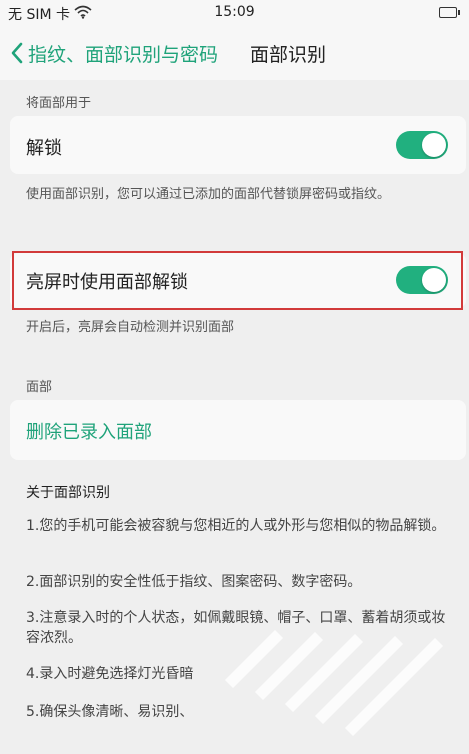 The image size is (469, 754). What do you see at coordinates (194, 582) in the screenshot?
I see `about-item-2: 2.面部识别的安全性低于指纹、图案密码、数字密码。` at bounding box center [194, 582].